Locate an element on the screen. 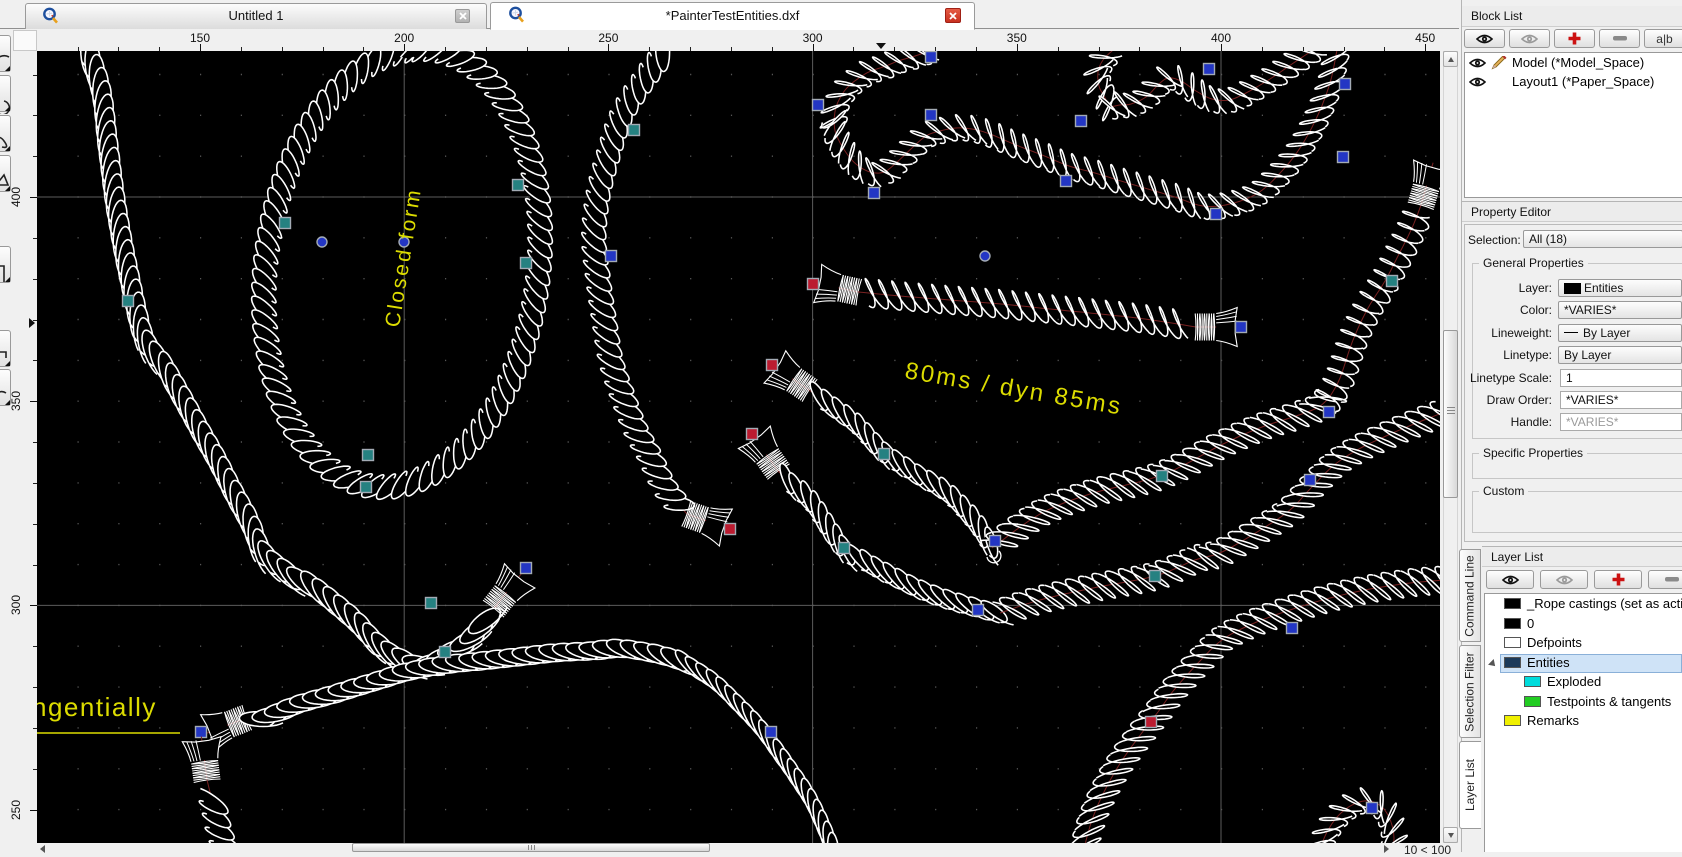 The height and width of the screenshot is (857, 1682). svg-text: ngentially is located at coordinates (97, 707).